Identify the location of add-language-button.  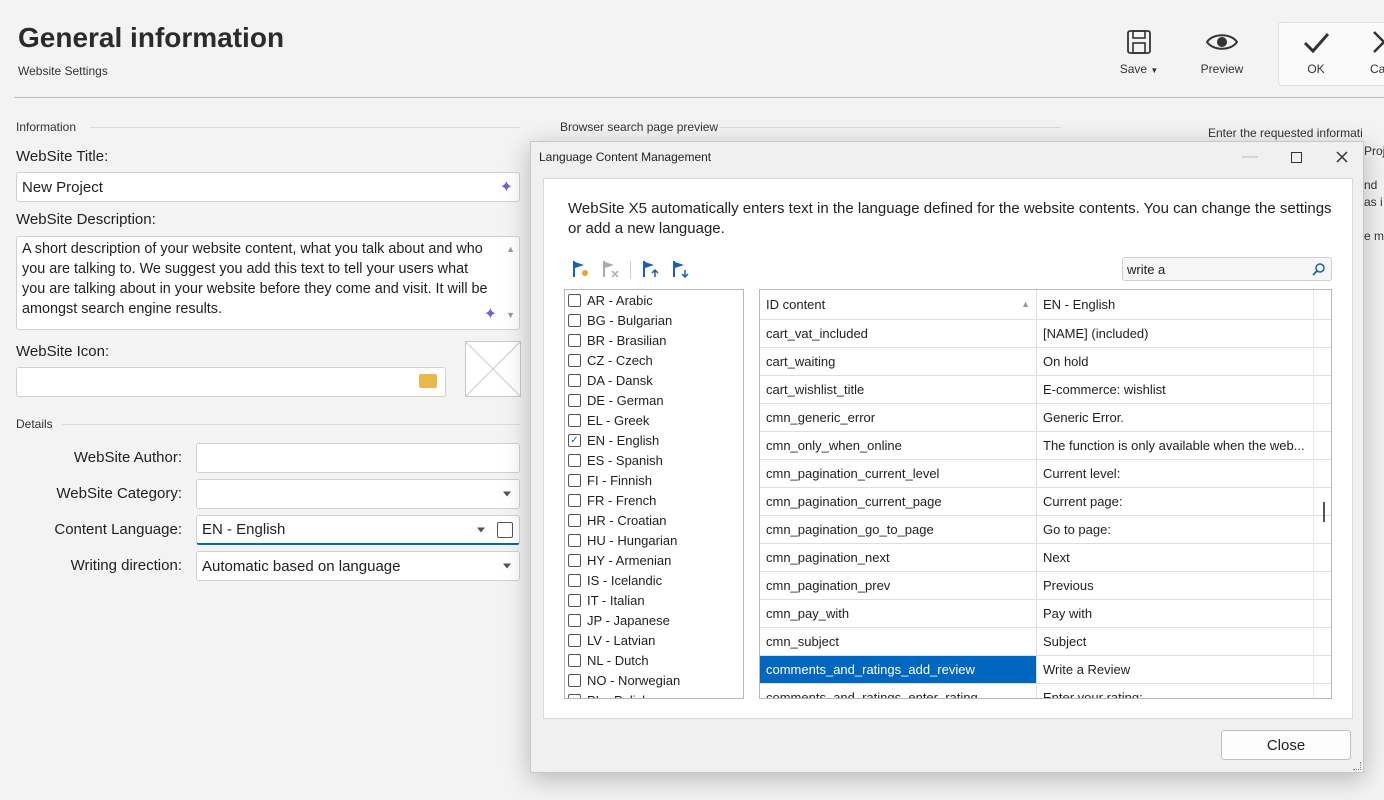
(581, 270).